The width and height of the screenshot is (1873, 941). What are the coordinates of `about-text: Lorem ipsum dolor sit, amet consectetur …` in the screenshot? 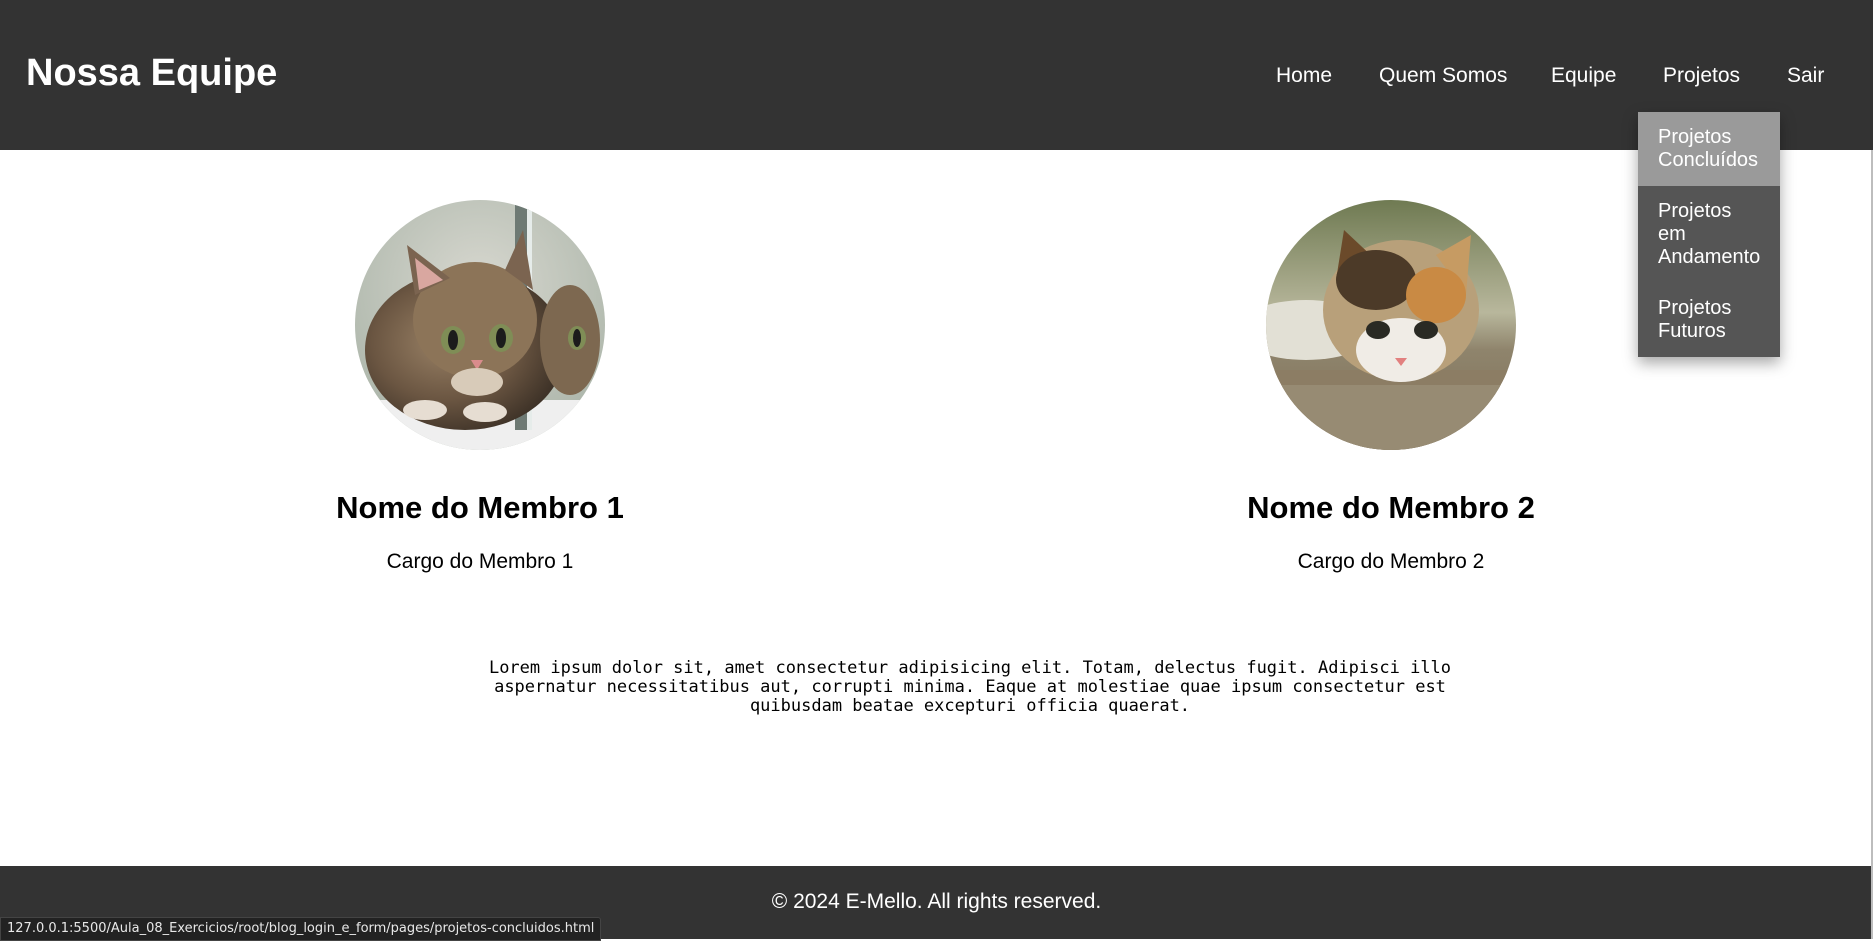 It's located at (970, 687).